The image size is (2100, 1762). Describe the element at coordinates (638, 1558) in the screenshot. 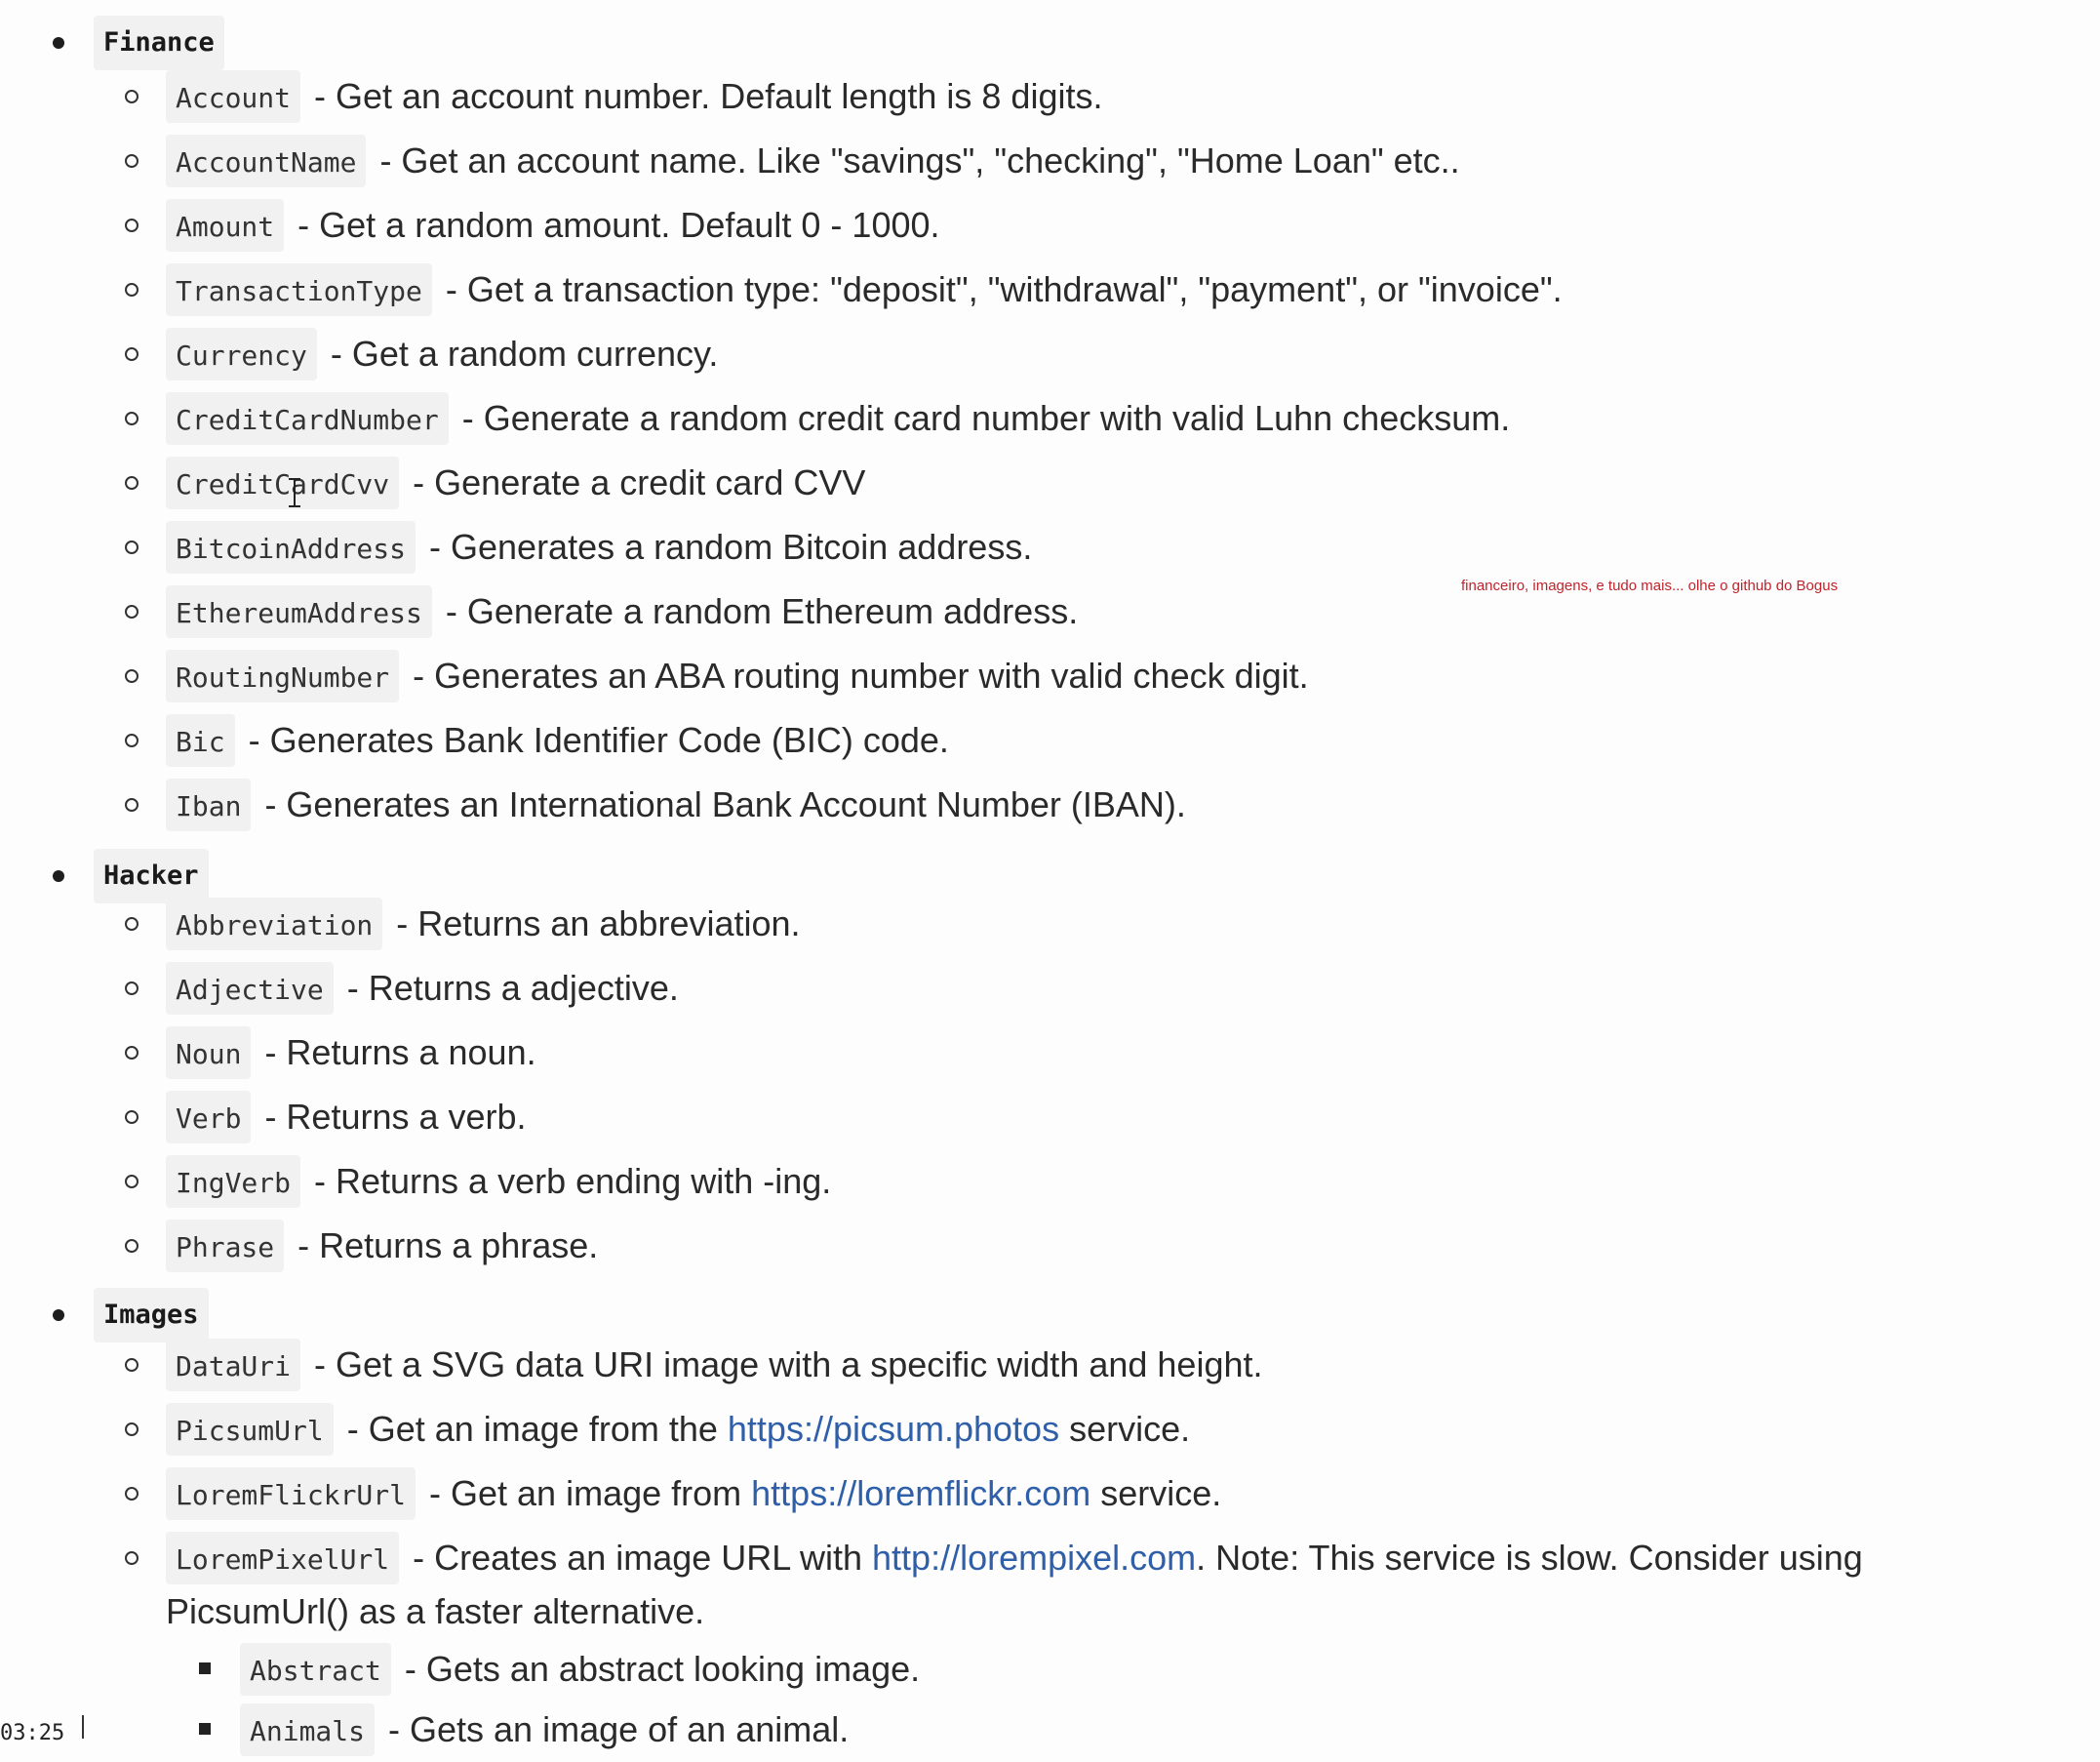

I see `item-description-pre: - Creates an image URL with` at that location.